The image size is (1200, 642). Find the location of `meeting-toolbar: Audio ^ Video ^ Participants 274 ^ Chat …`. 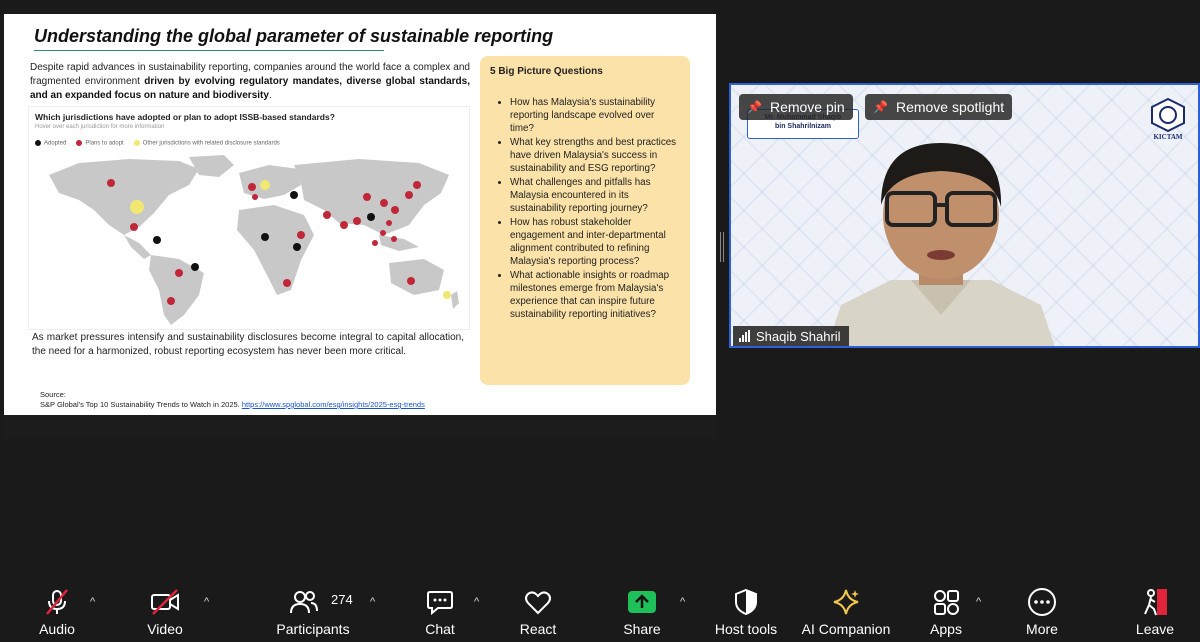

meeting-toolbar: Audio ^ Video ^ Participants 274 ^ Chat … is located at coordinates (600, 609).